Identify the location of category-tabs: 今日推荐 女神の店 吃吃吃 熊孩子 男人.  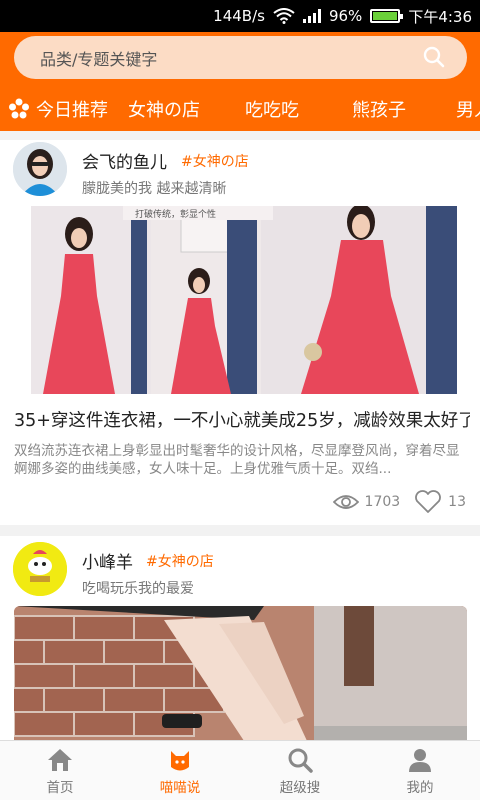
(240, 109).